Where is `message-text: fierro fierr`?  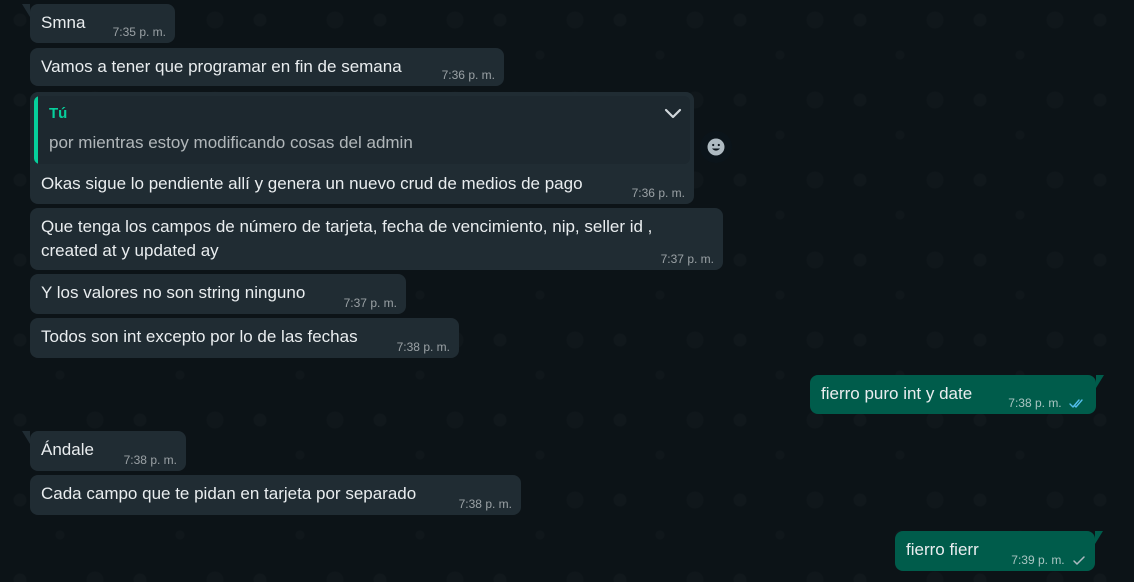 message-text: fierro fierr is located at coordinates (942, 549).